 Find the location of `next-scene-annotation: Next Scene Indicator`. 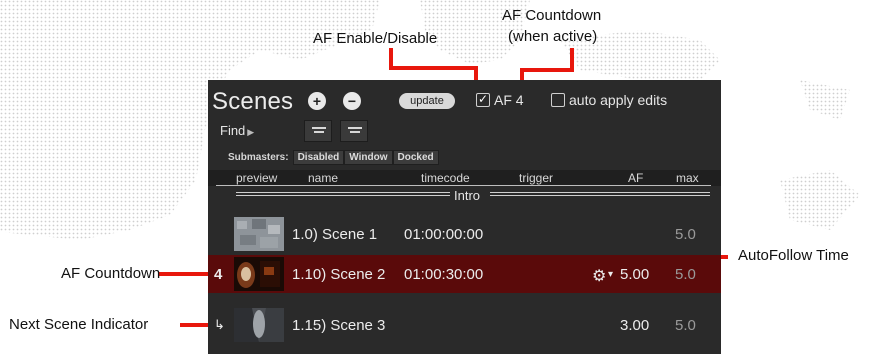

next-scene-annotation: Next Scene Indicator is located at coordinates (79, 324).